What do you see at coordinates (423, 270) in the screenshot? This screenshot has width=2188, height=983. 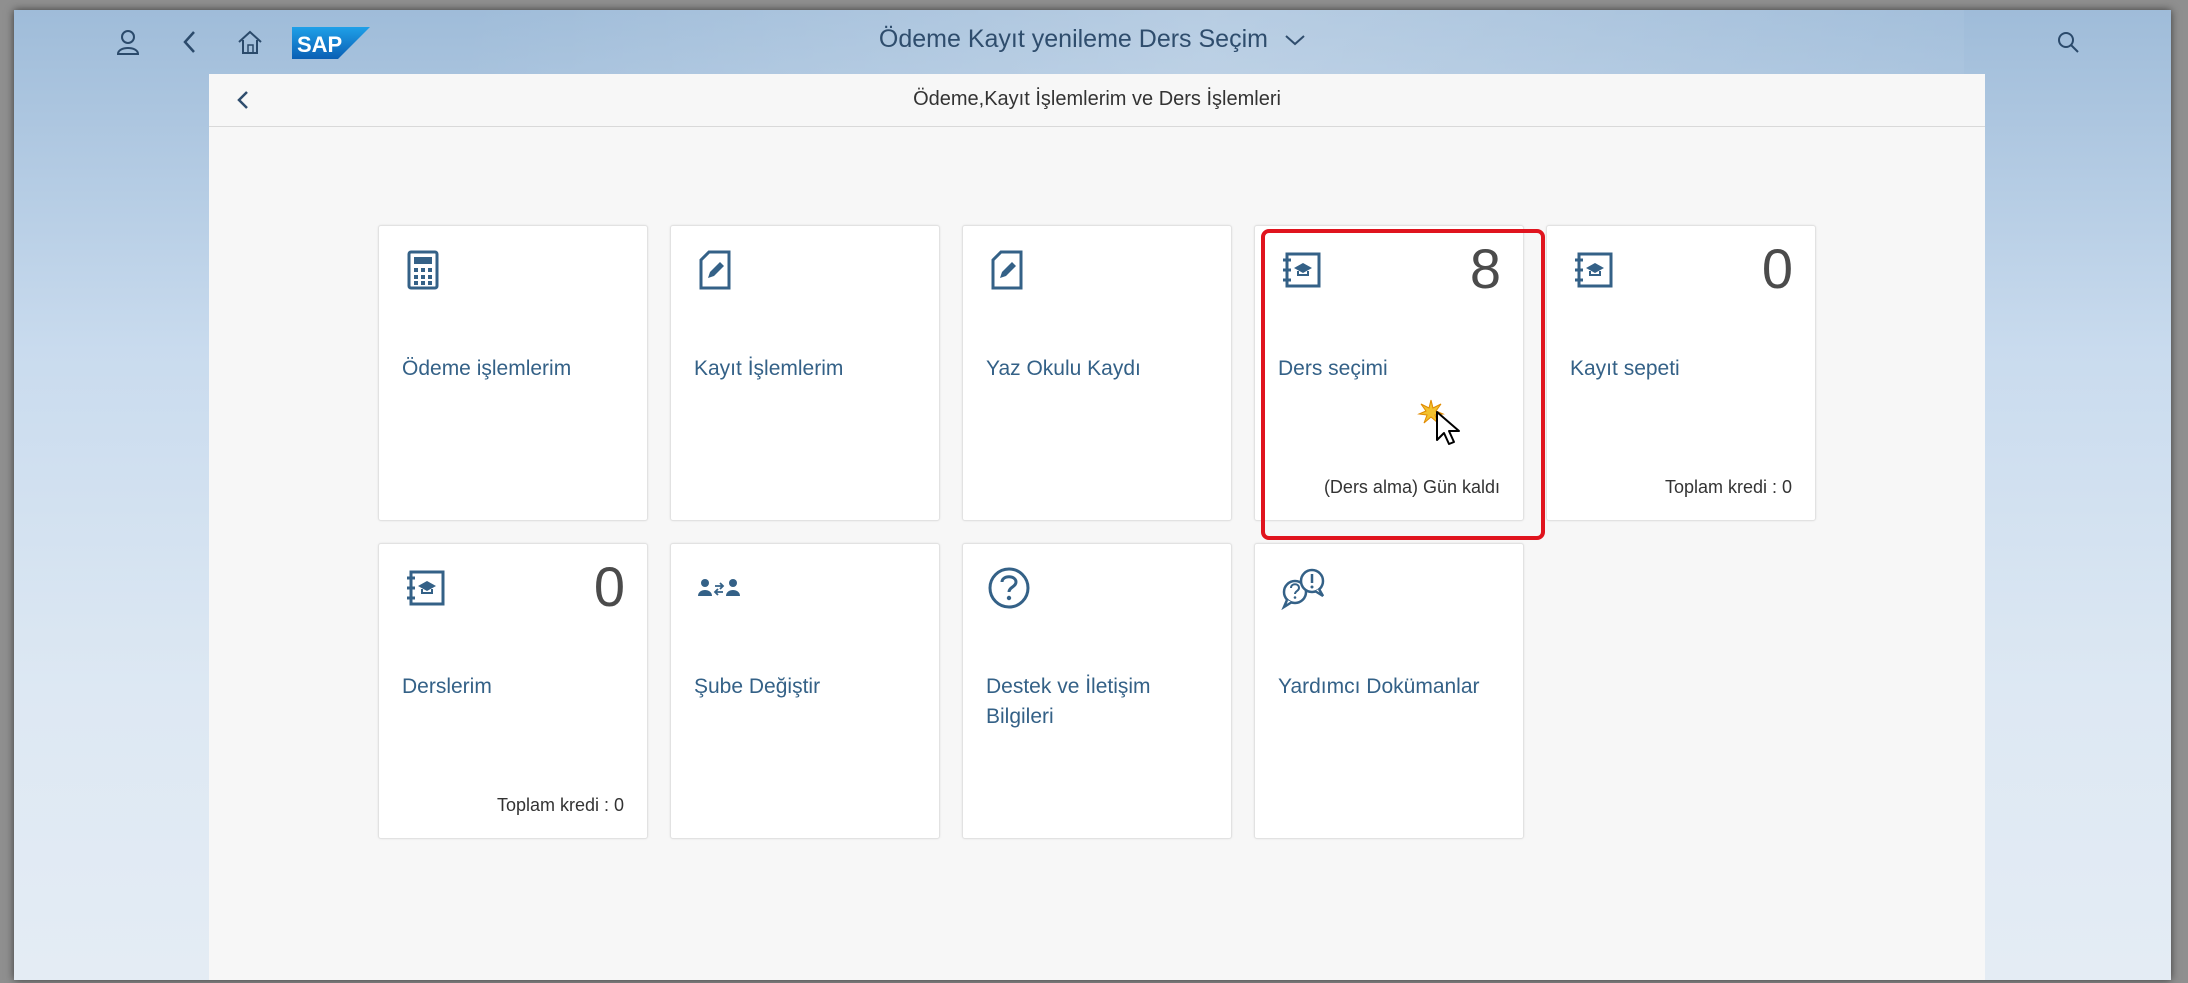 I see `calculator-icon` at bounding box center [423, 270].